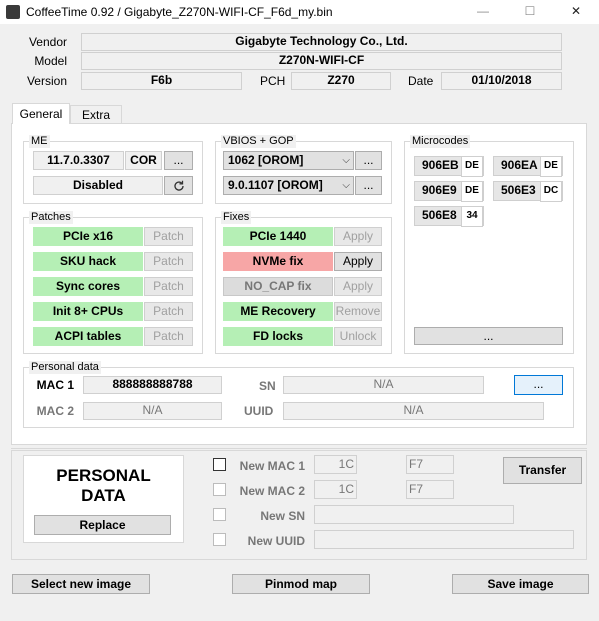 The height and width of the screenshot is (621, 599). Describe the element at coordinates (88, 311) in the screenshot. I see `patch-init-cpus-label: Init 8+ CPUs` at that location.